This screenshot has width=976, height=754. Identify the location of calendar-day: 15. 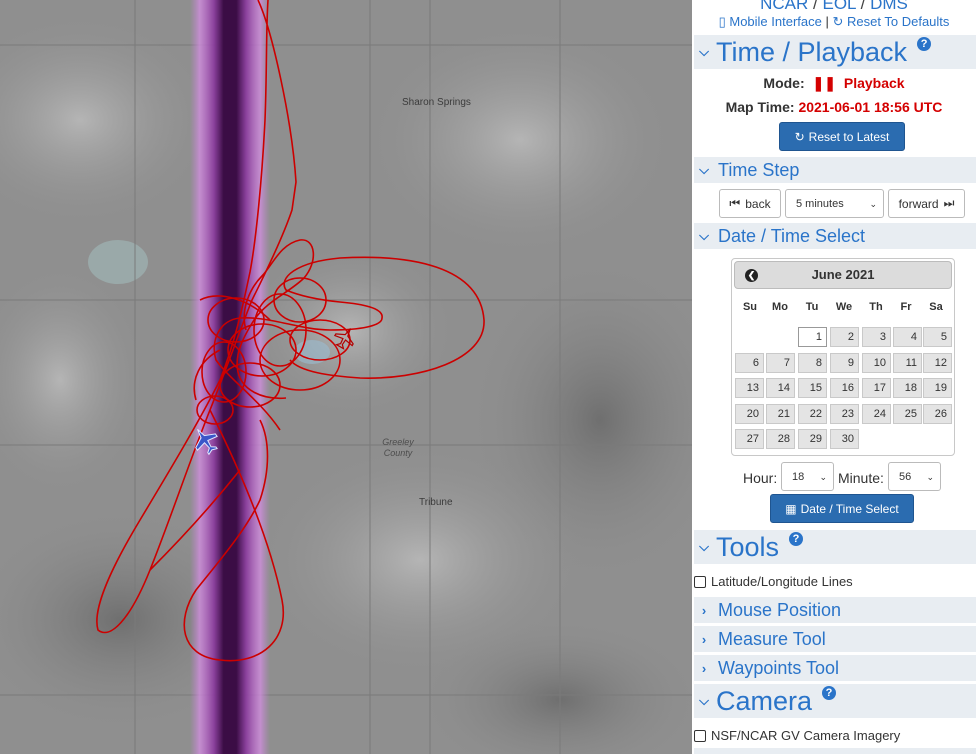
(812, 388).